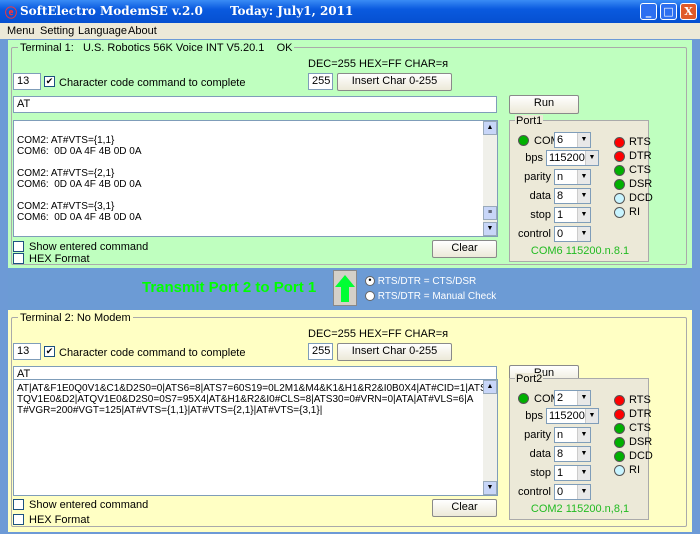 This screenshot has height=534, width=700. I want to click on com-status-led, so click(523, 398).